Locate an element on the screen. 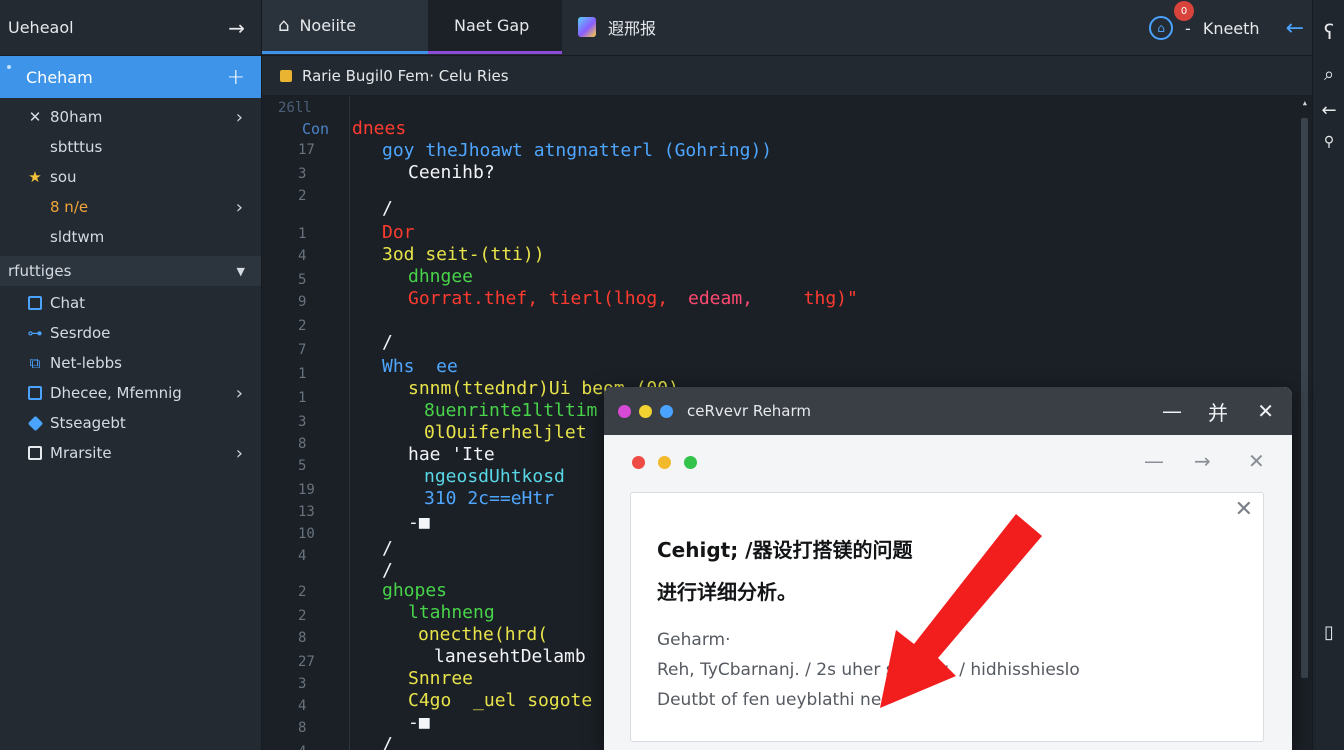  code-line: ngeosdUhtkosd is located at coordinates (494, 476).